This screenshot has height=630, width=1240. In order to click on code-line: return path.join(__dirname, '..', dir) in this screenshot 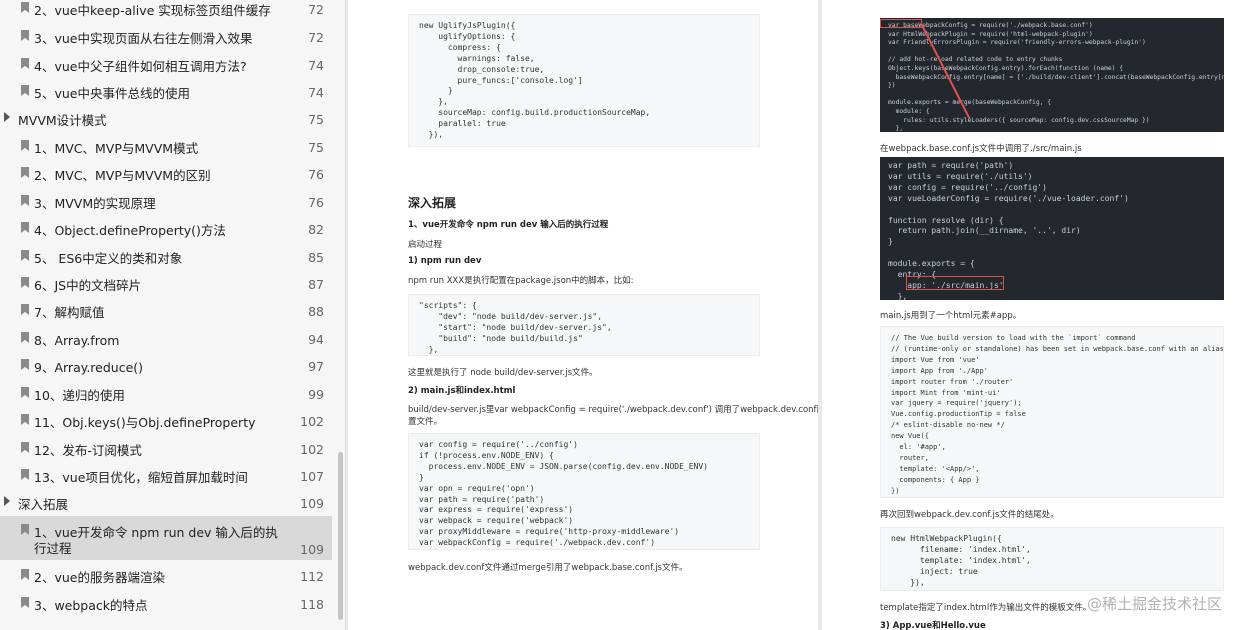, I will do `click(984, 231)`.